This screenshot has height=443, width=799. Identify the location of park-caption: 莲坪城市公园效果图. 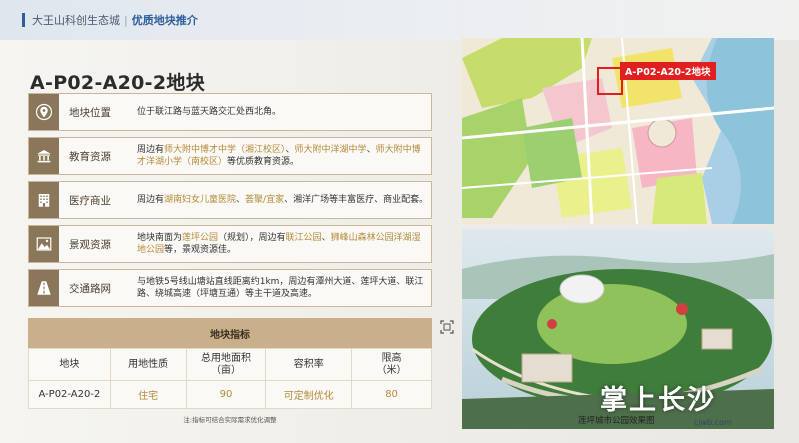
(616, 421).